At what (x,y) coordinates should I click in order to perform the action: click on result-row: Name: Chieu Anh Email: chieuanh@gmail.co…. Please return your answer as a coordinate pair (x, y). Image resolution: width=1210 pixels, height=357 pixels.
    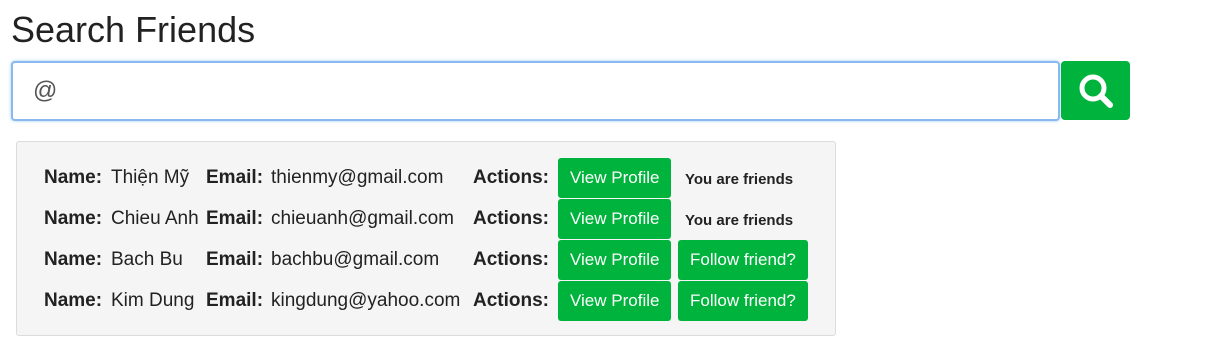
    Looking at the image, I should click on (426, 219).